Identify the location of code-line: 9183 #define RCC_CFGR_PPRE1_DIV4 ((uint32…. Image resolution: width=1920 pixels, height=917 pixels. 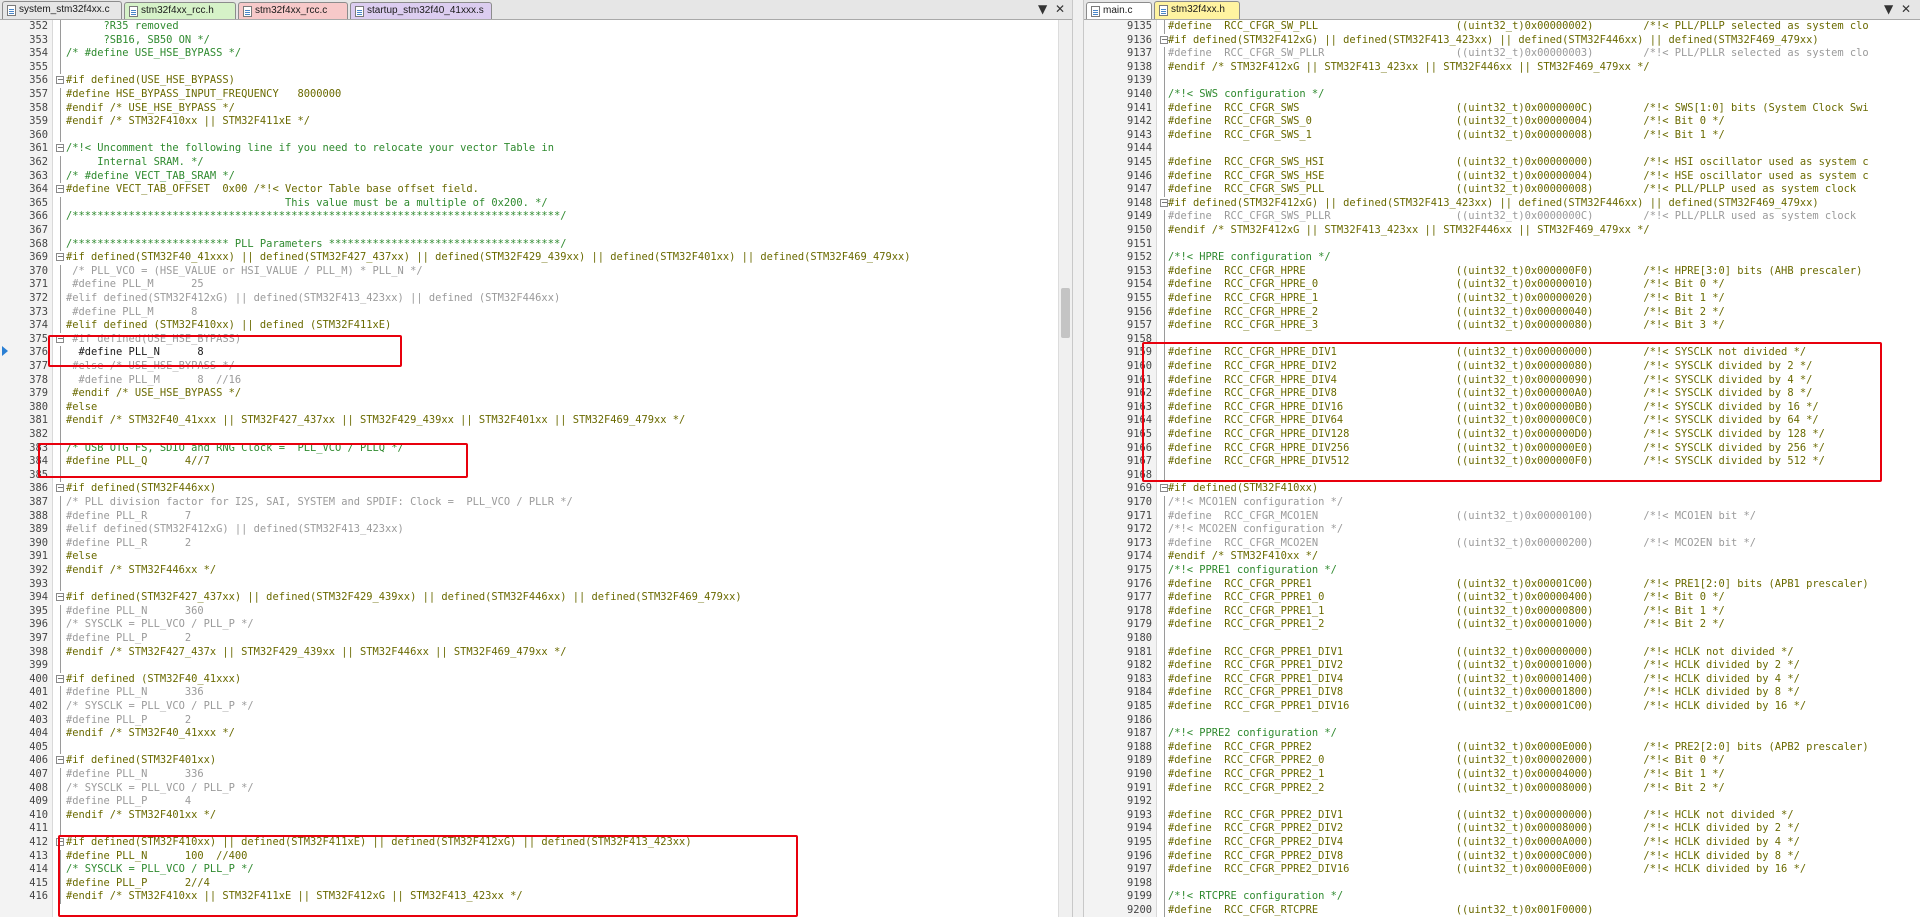
(1502, 679).